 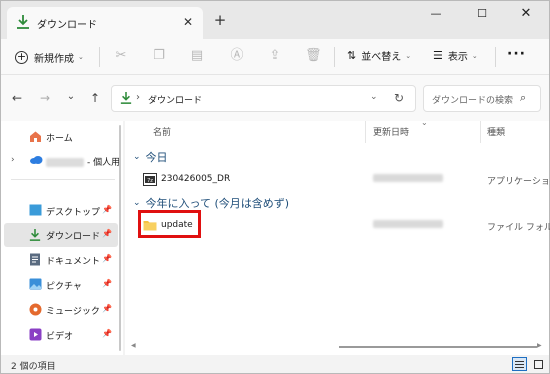 What do you see at coordinates (17, 98) in the screenshot?
I see `back-arrow-icon: ←` at bounding box center [17, 98].